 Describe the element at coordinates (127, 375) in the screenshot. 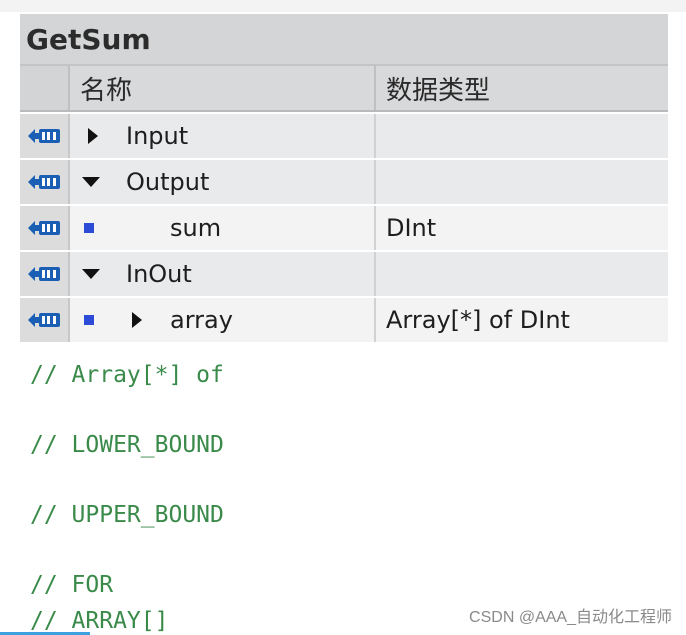

I see `code-line-comment: // Array[*] of` at that location.